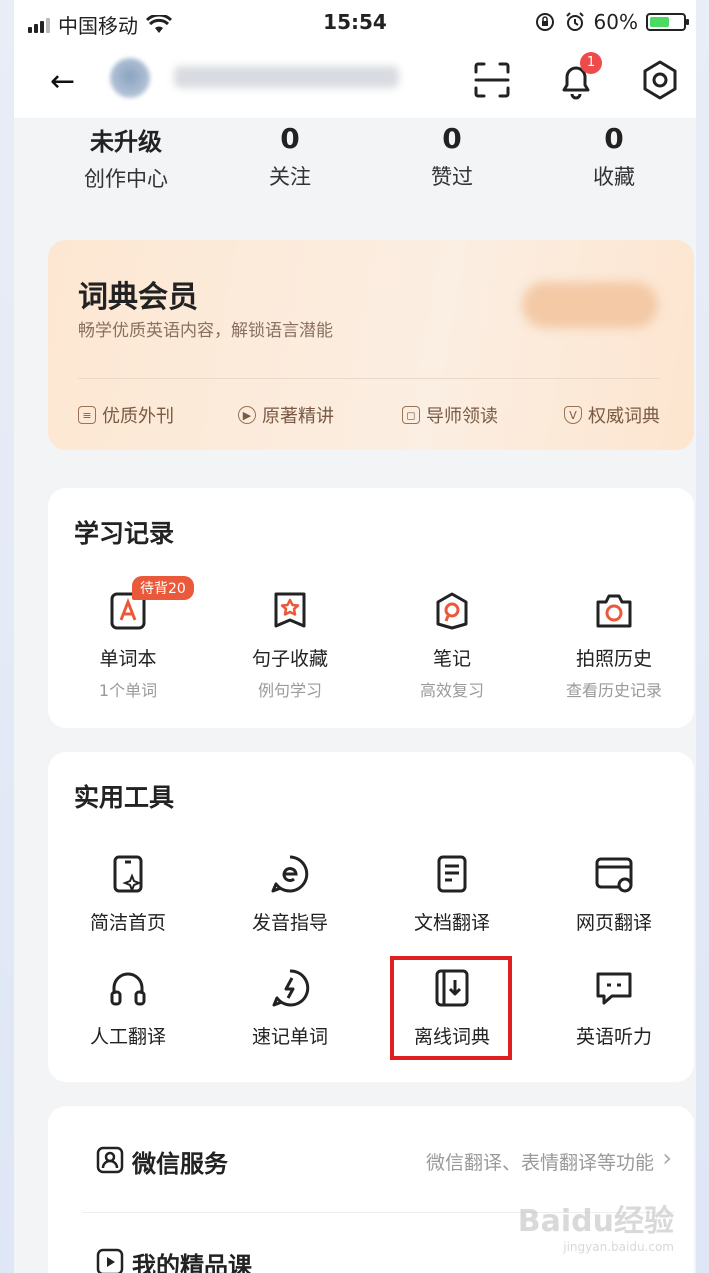  Describe the element at coordinates (614, 1007) in the screenshot. I see `tool-english-listening: 英语听力` at that location.